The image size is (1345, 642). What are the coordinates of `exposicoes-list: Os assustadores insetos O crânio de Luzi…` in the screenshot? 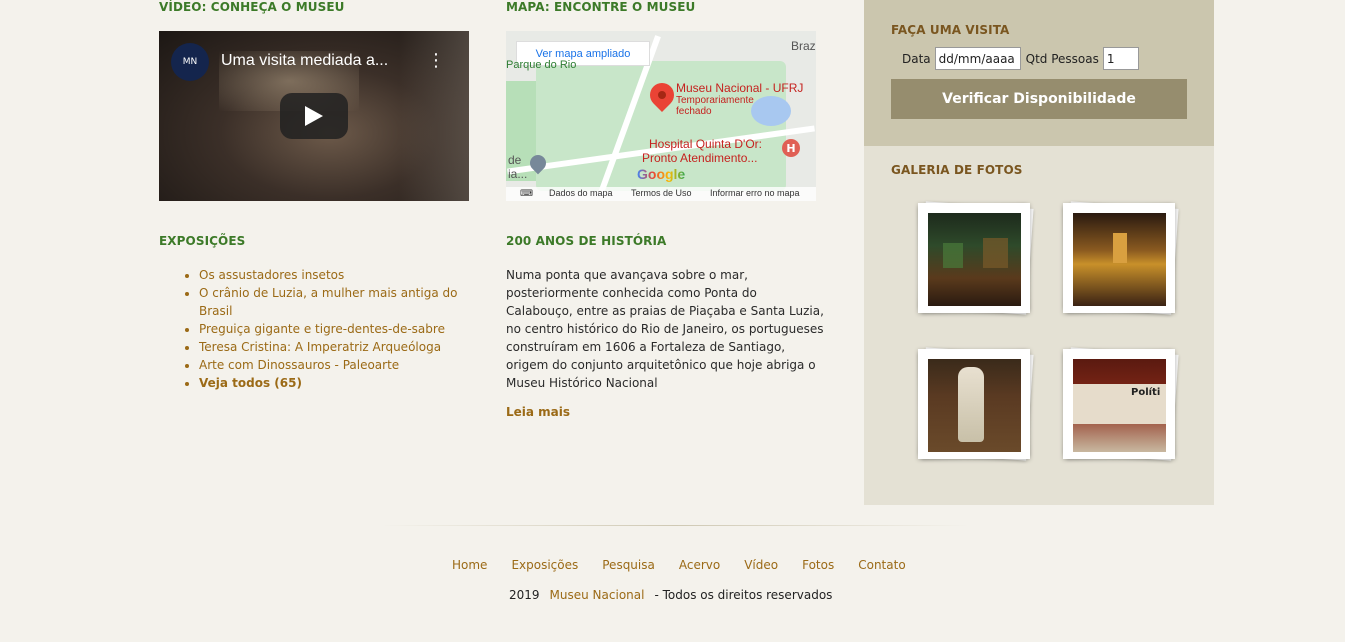 It's located at (334, 329).